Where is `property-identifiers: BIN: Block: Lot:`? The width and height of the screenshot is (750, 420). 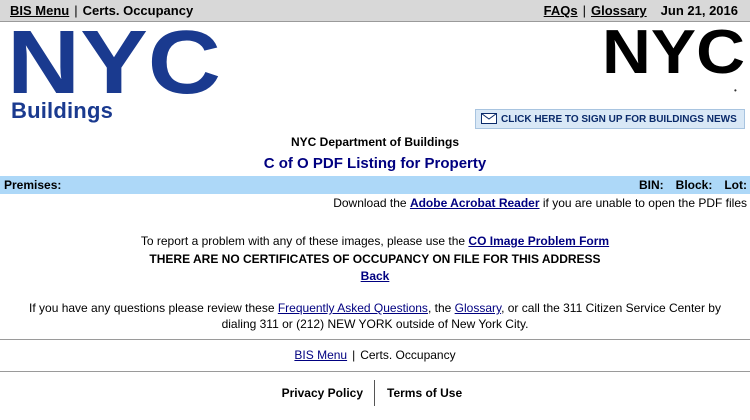
property-identifiers: BIN: Block: Lot: is located at coordinates (687, 185).